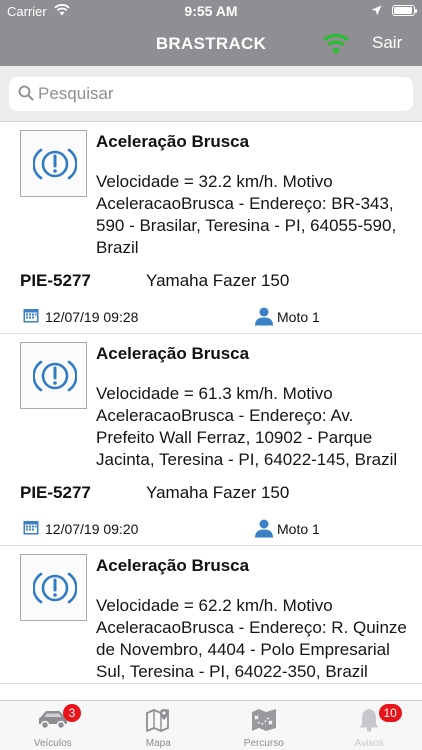 The height and width of the screenshot is (750, 422). I want to click on tab-mapa-label: Mapa, so click(158, 743).